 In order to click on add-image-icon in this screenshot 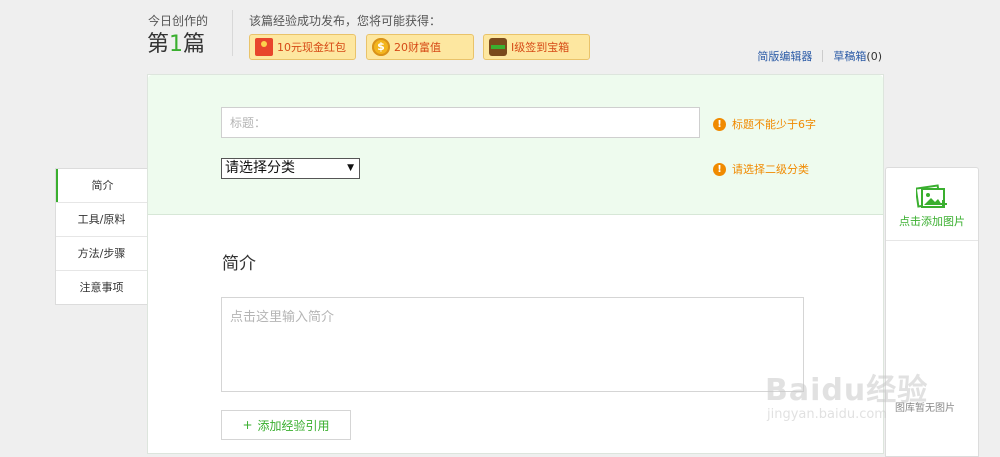, I will do `click(931, 197)`.